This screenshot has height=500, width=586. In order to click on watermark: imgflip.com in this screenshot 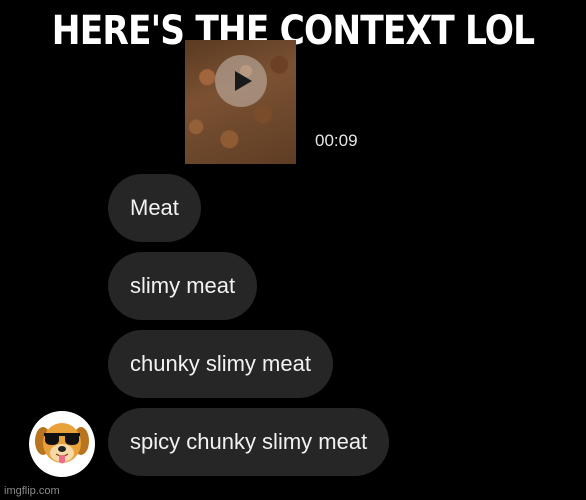, I will do `click(32, 491)`.